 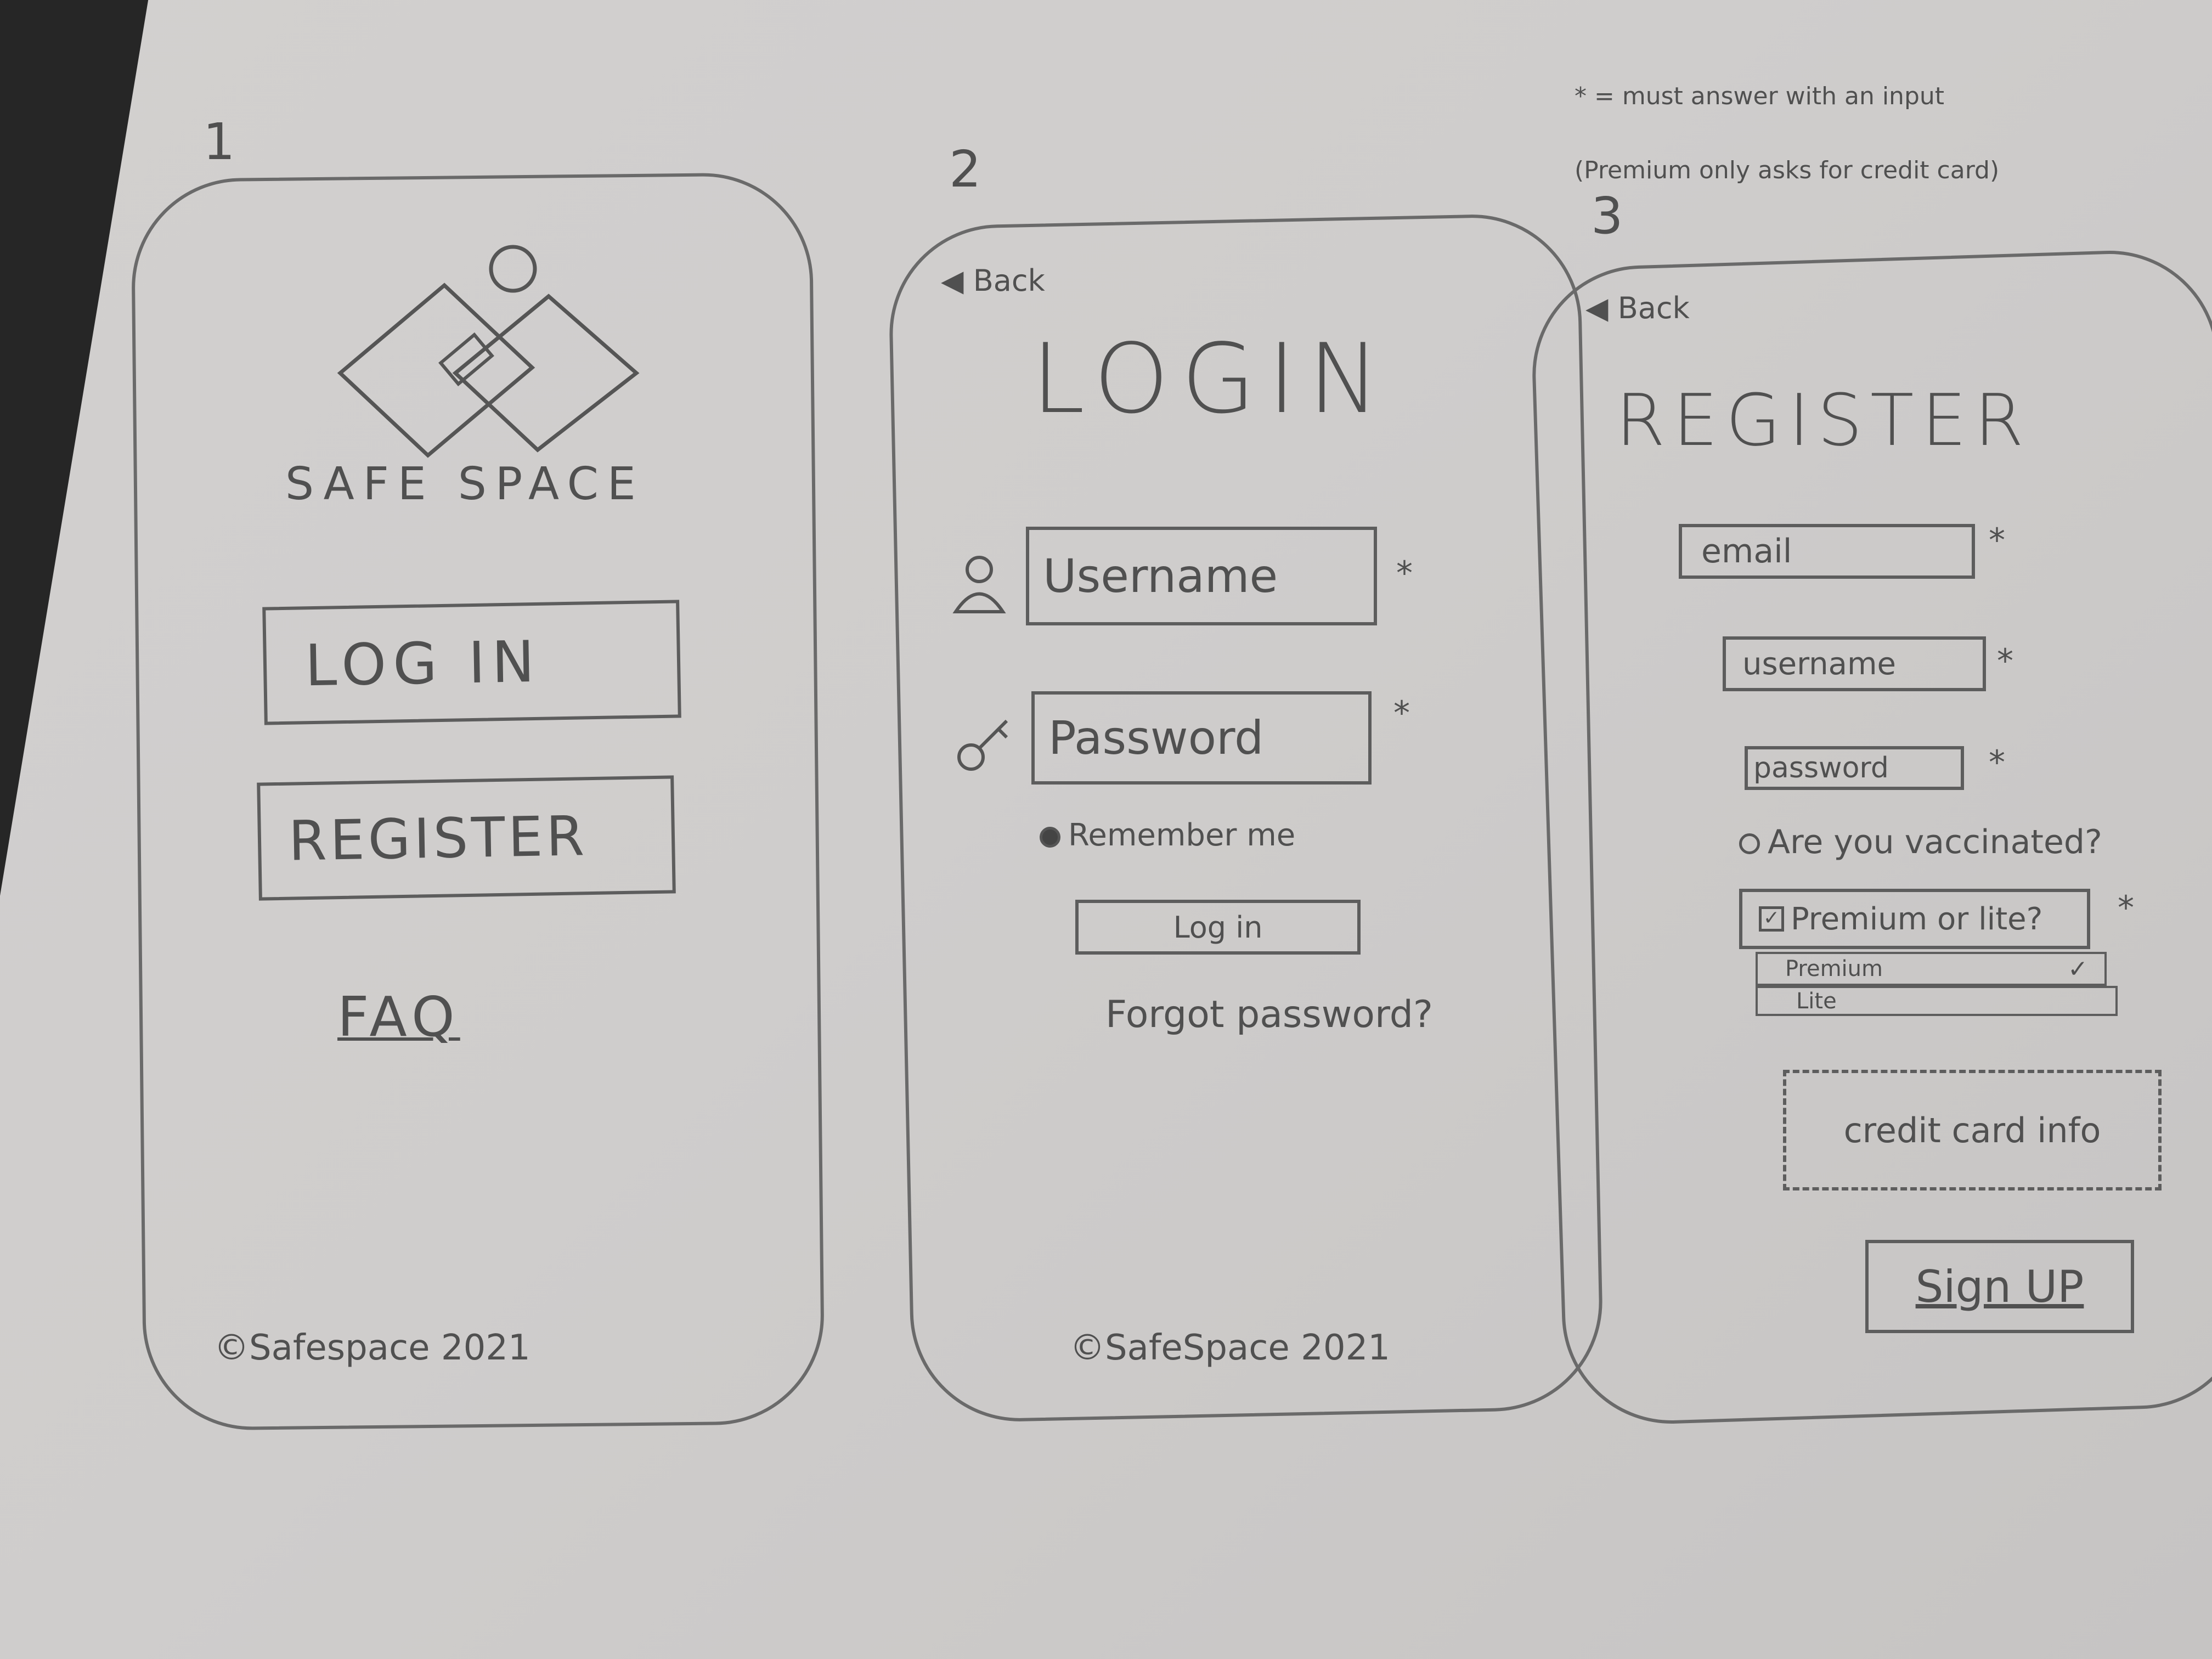 What do you see at coordinates (1230, 1348) in the screenshot?
I see `footer-copyright: ©SafeSpace 2021` at bounding box center [1230, 1348].